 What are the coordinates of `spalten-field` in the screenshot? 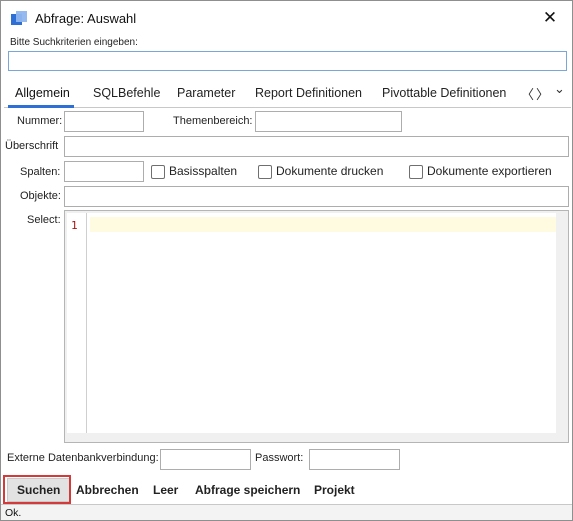 It's located at (104, 171).